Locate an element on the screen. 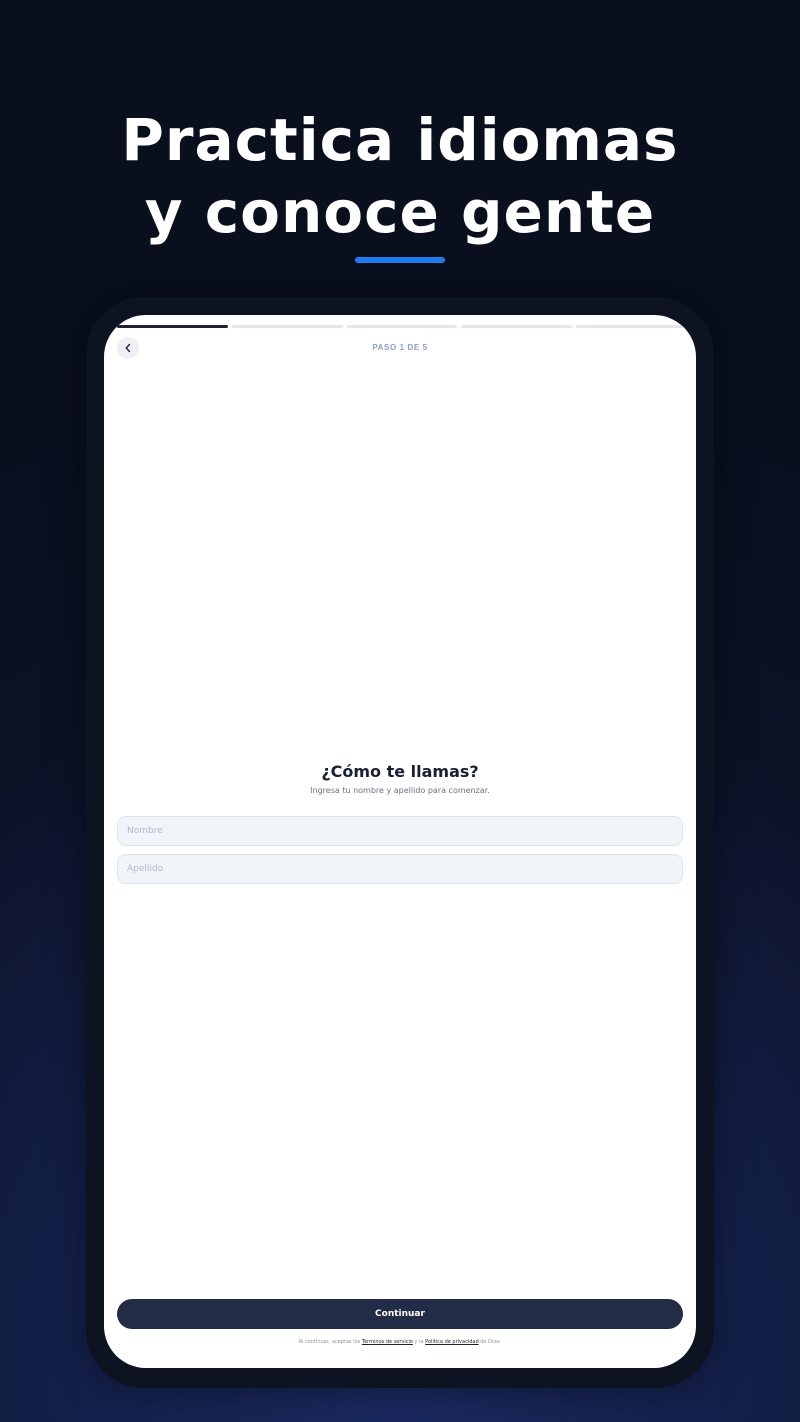 Image resolution: width=800 pixels, height=1422 pixels. first-name-input is located at coordinates (400, 831).